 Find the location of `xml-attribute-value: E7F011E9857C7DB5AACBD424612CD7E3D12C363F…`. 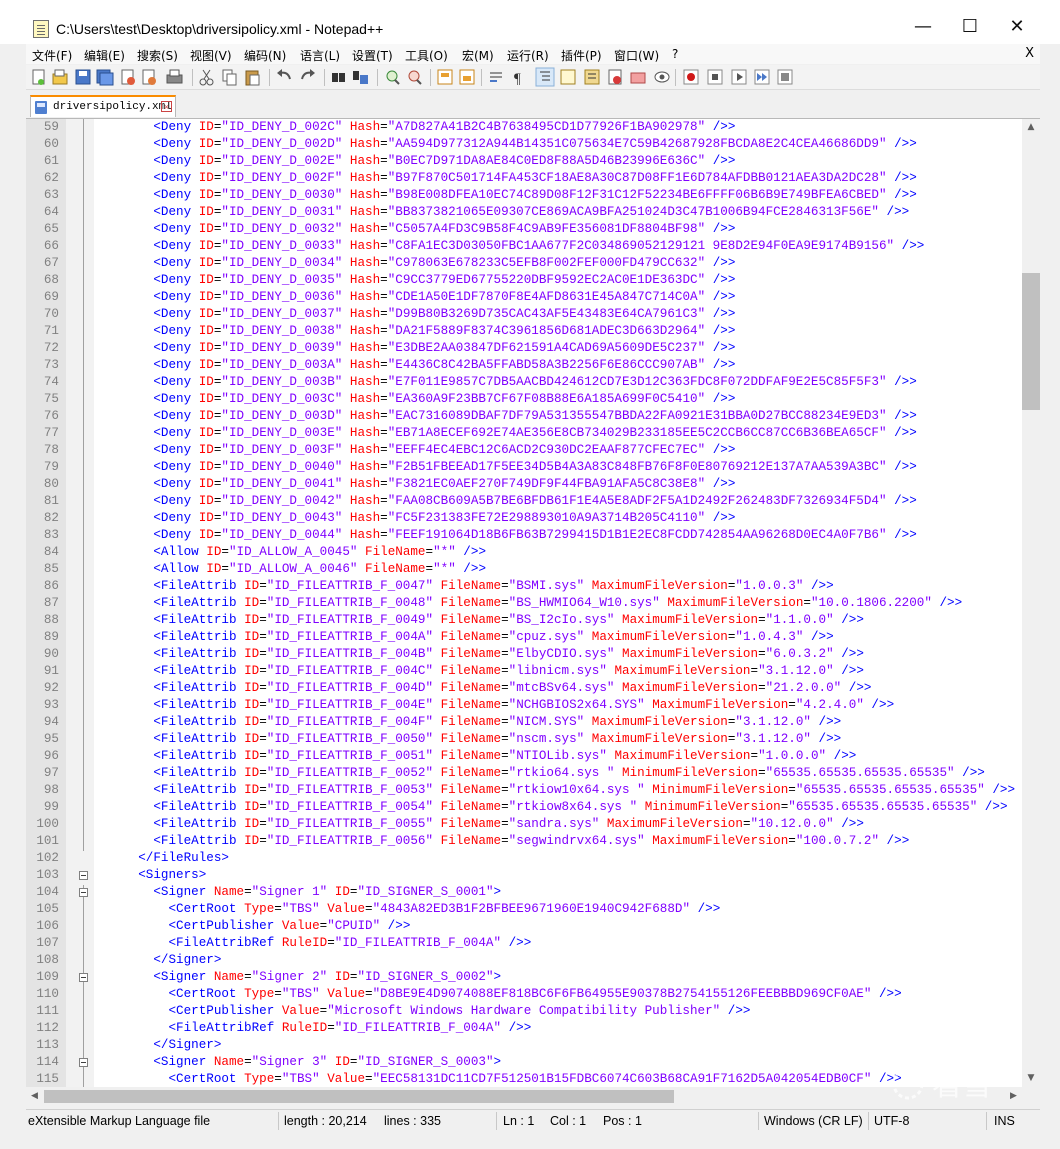

xml-attribute-value: E7F011E9857C7DB5AACBD424612CD7E3D12C363F… is located at coordinates (637, 382).